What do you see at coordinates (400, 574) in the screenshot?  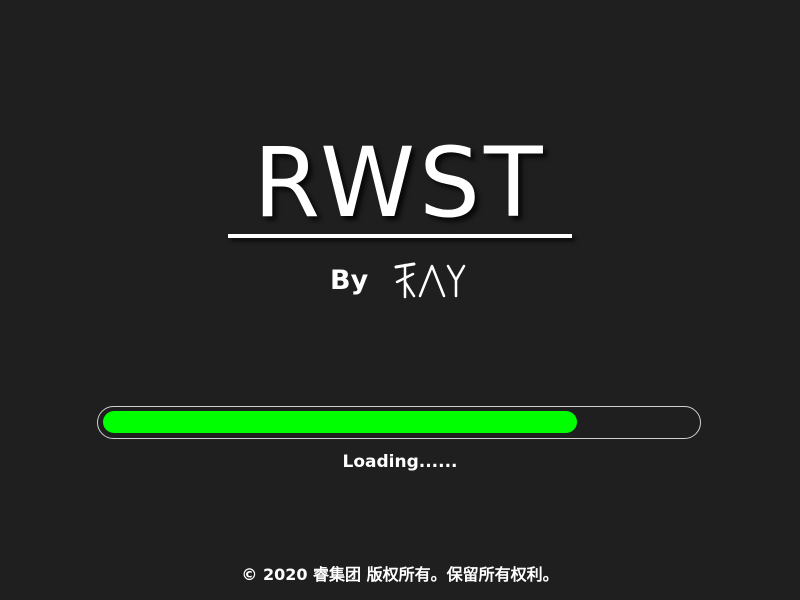 I see `copyright-footer: © 2020 睿集团 版权所有。保留所有权利。` at bounding box center [400, 574].